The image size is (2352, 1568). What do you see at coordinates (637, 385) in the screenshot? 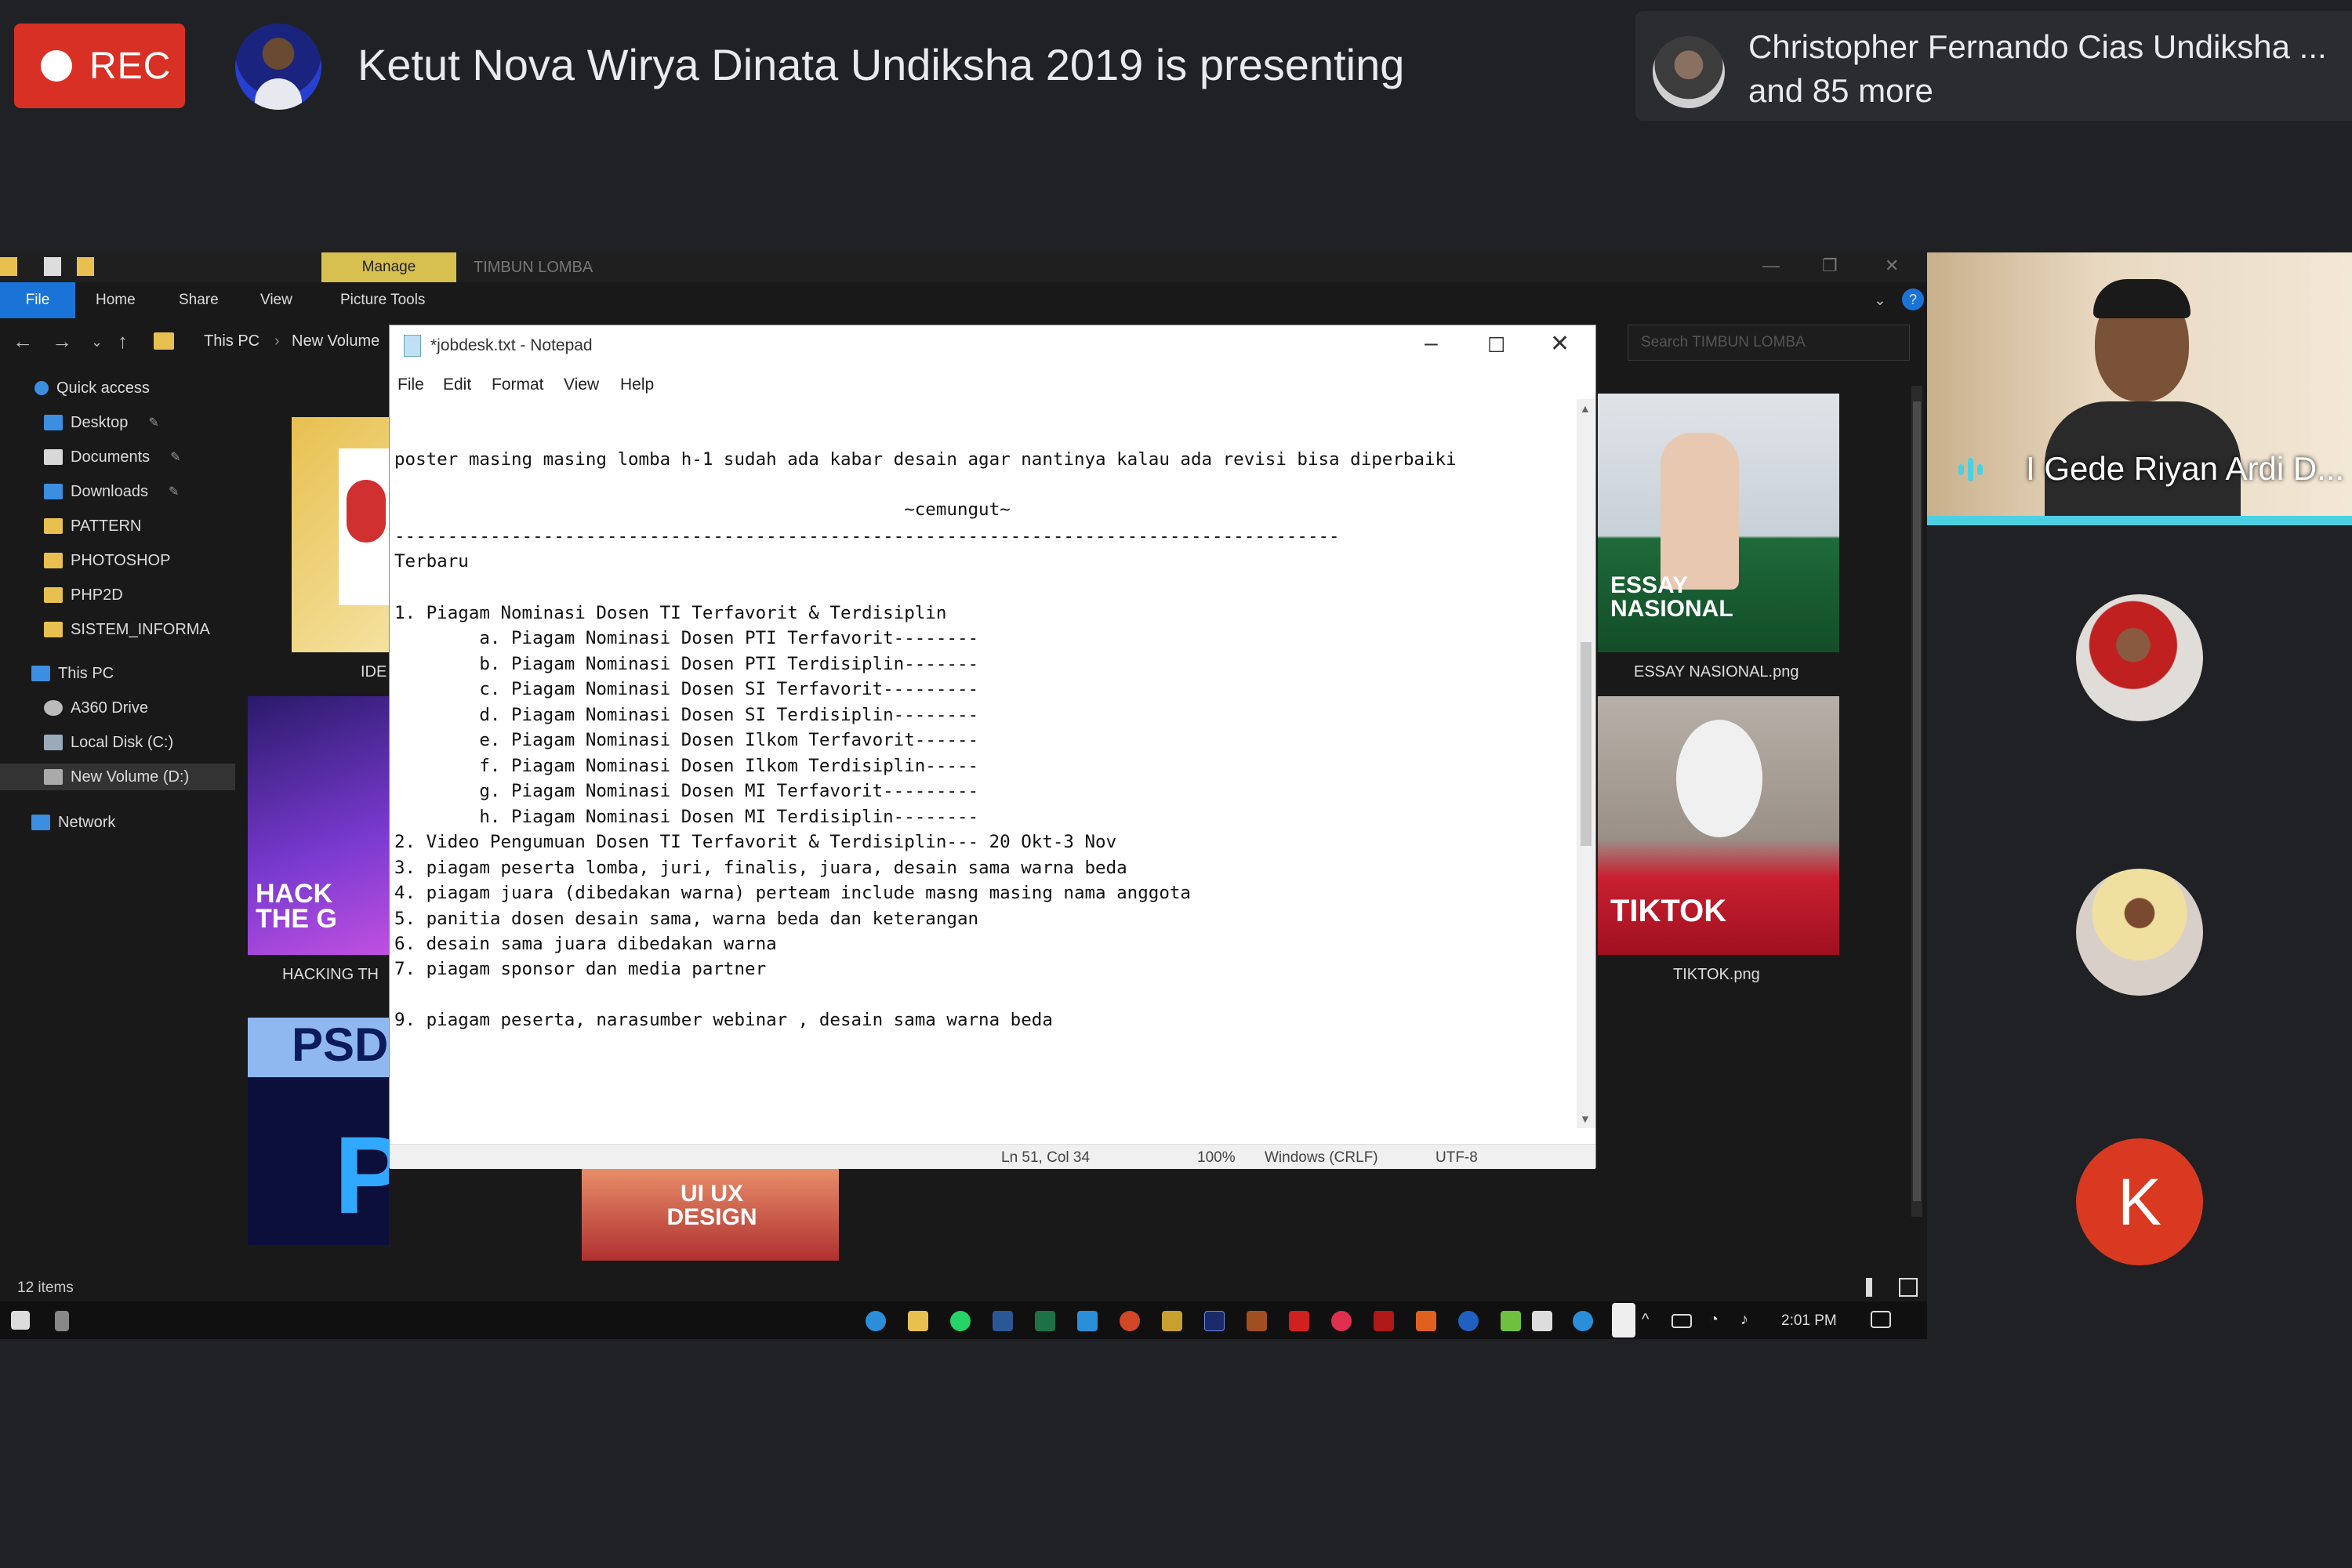
I see `menu-help: Help` at bounding box center [637, 385].